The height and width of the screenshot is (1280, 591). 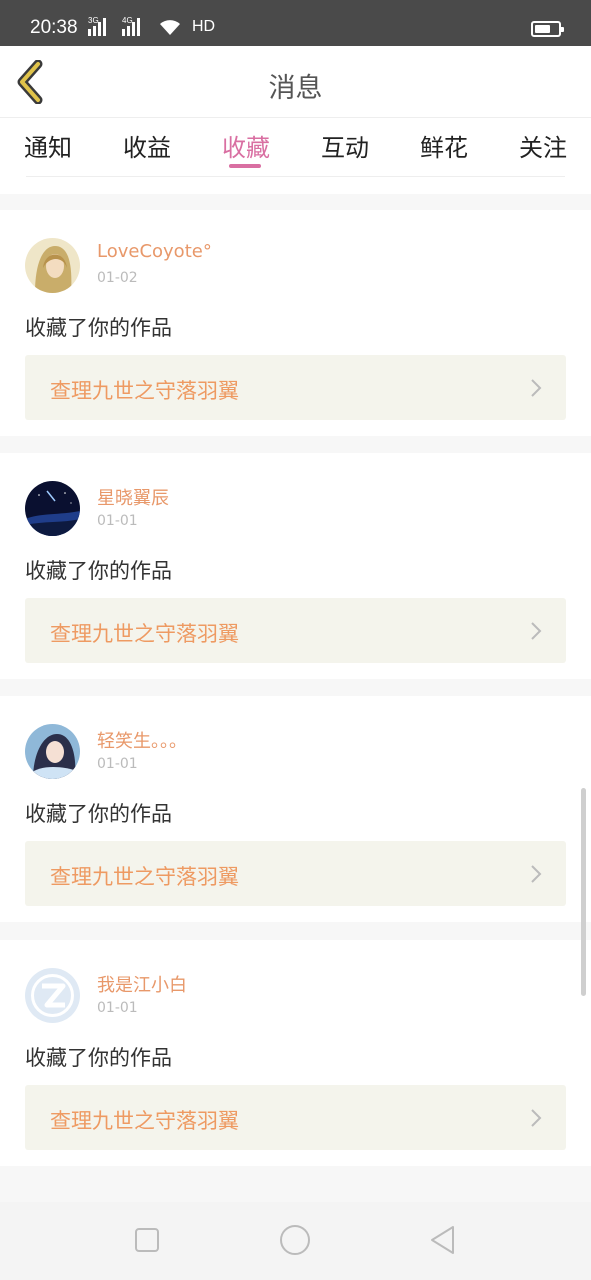 I want to click on tab-flowers: 鲜花, so click(x=444, y=145).